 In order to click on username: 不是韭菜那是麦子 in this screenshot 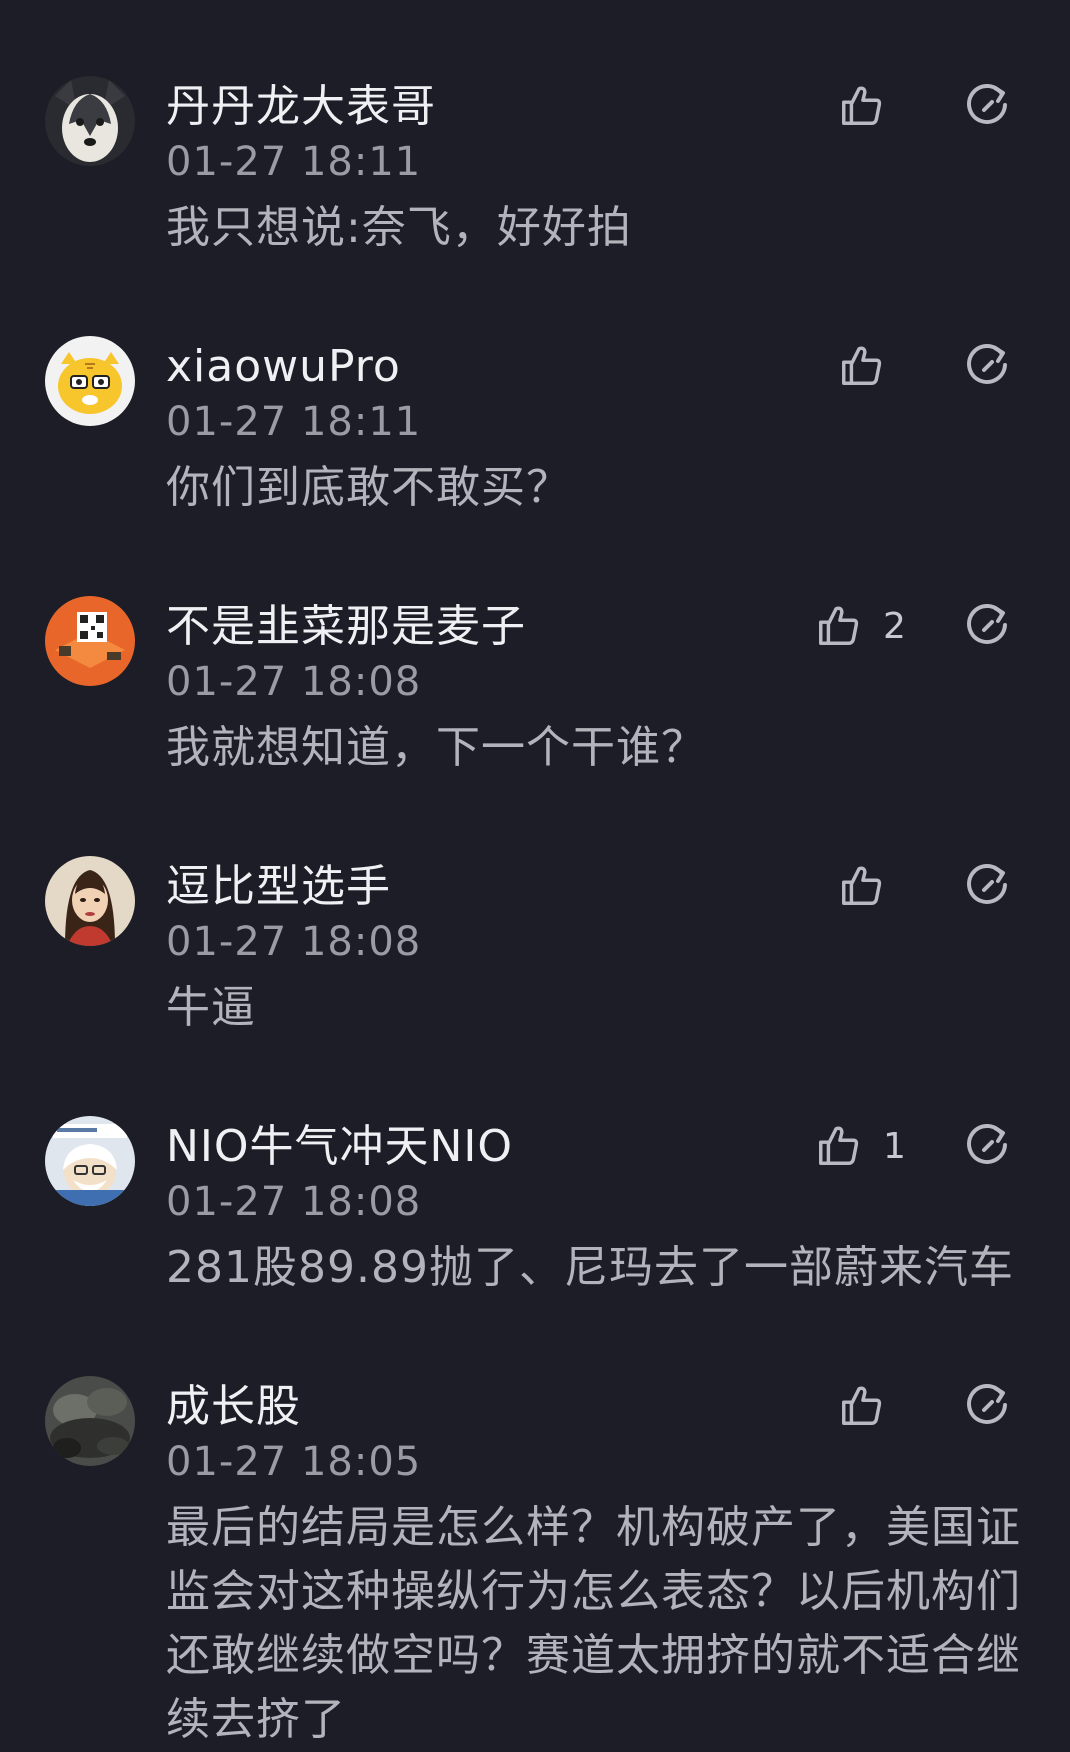, I will do `click(346, 627)`.